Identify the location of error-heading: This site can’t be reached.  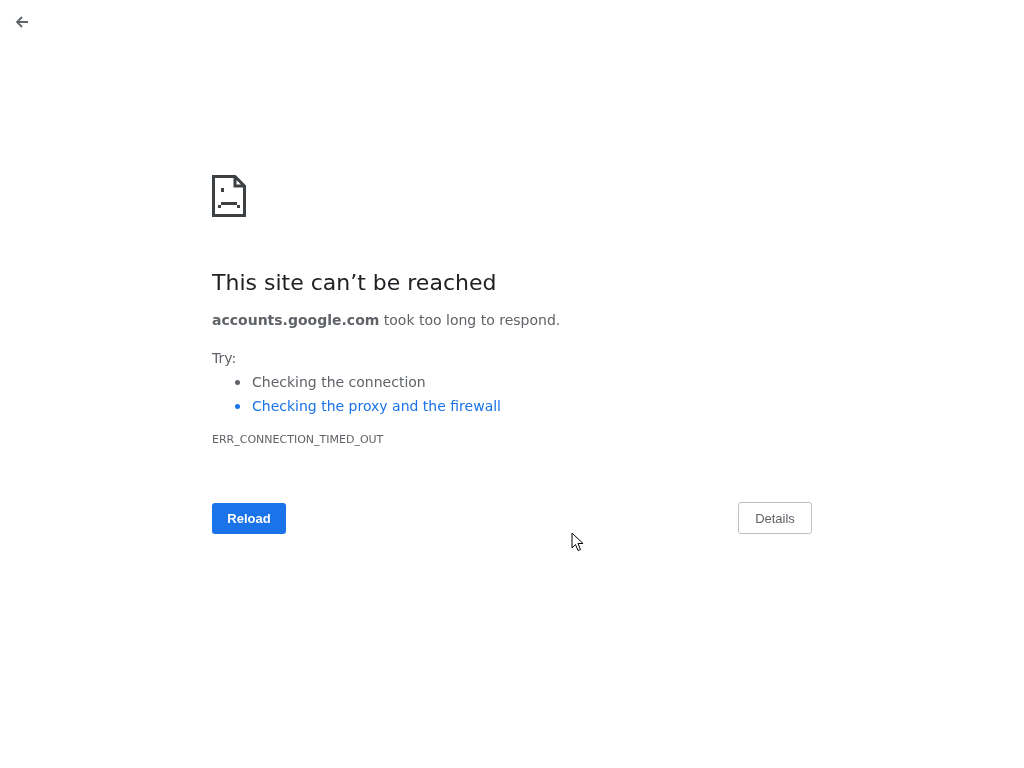
(354, 283).